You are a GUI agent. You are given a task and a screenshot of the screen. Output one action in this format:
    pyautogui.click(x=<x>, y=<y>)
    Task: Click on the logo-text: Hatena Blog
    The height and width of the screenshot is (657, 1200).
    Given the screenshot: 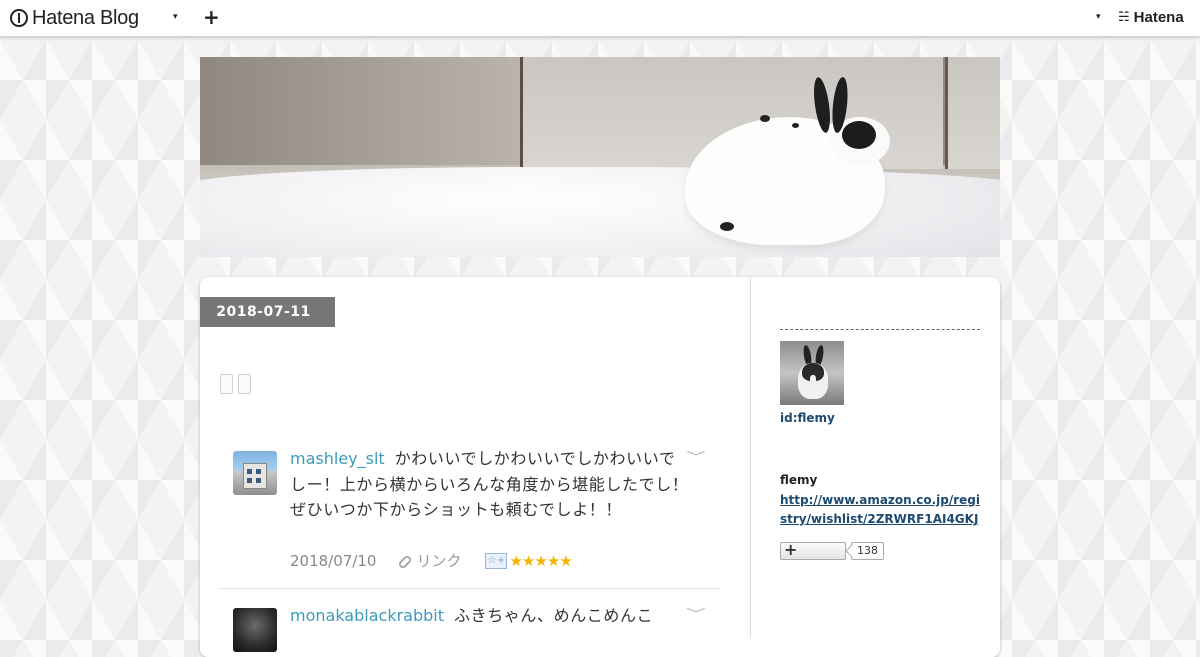 What is the action you would take?
    pyautogui.click(x=85, y=17)
    